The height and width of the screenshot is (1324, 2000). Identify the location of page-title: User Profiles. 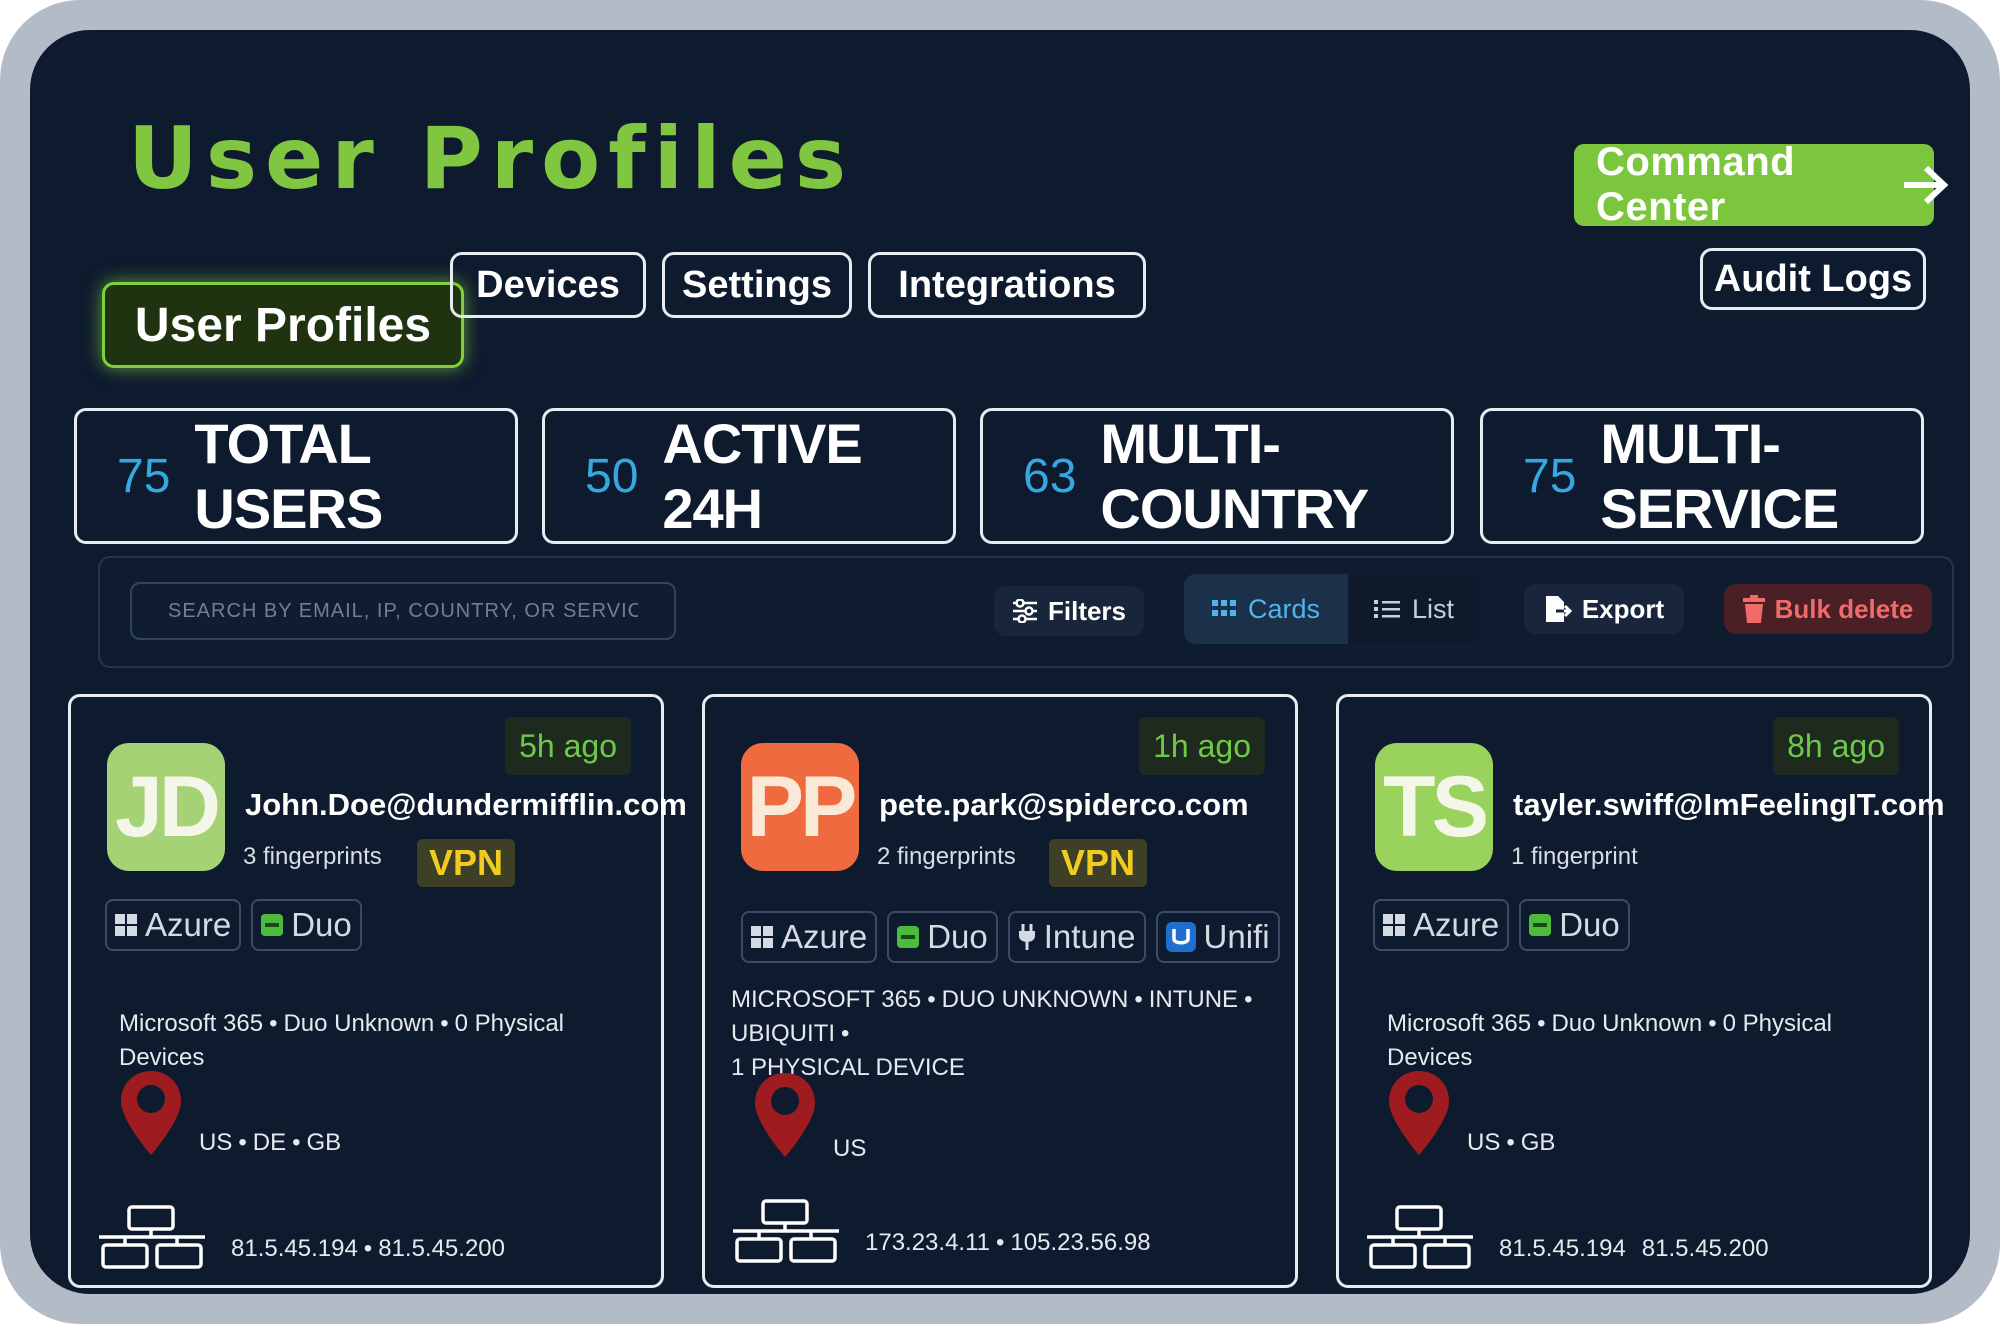
(491, 159).